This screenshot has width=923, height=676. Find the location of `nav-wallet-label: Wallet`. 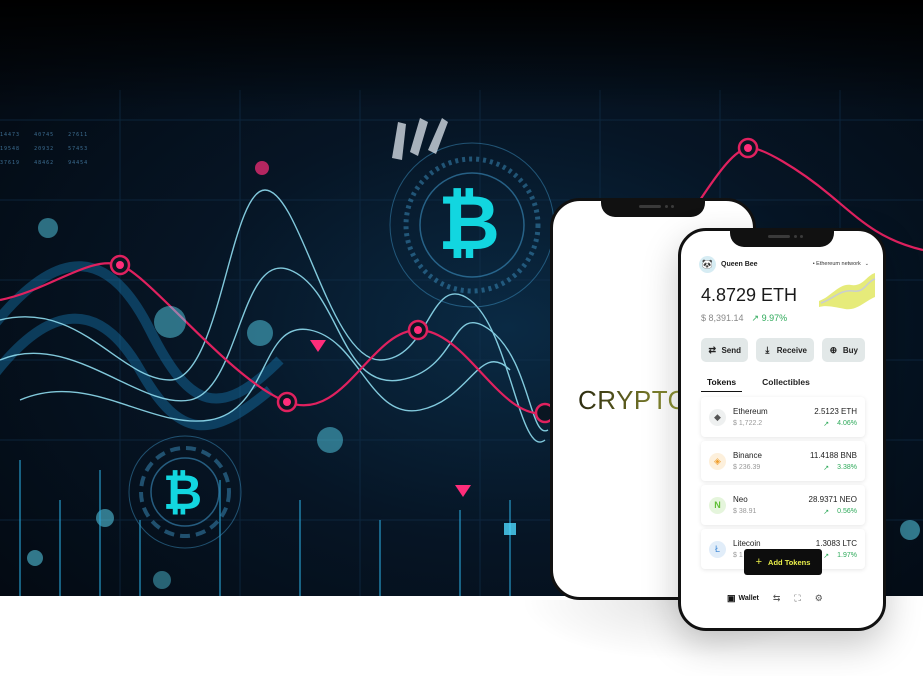

nav-wallet-label: Wallet is located at coordinates (748, 598).